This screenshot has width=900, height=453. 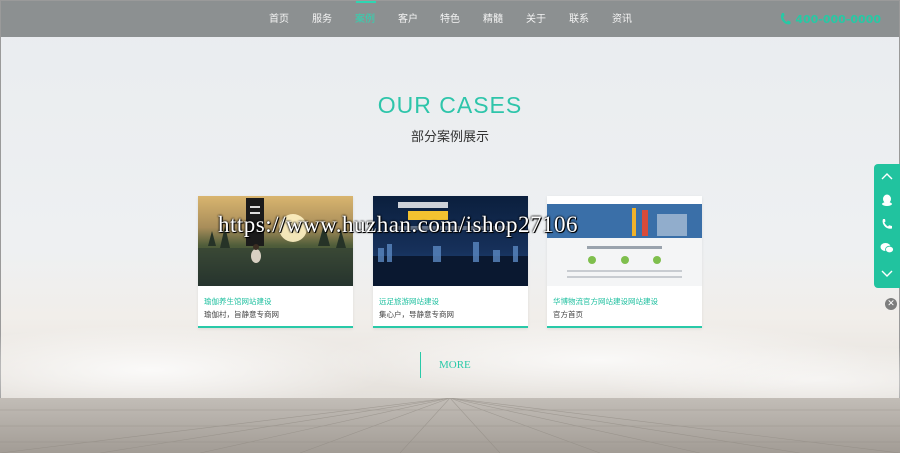 What do you see at coordinates (838, 19) in the screenshot?
I see `phone-text: 400-000-0000` at bounding box center [838, 19].